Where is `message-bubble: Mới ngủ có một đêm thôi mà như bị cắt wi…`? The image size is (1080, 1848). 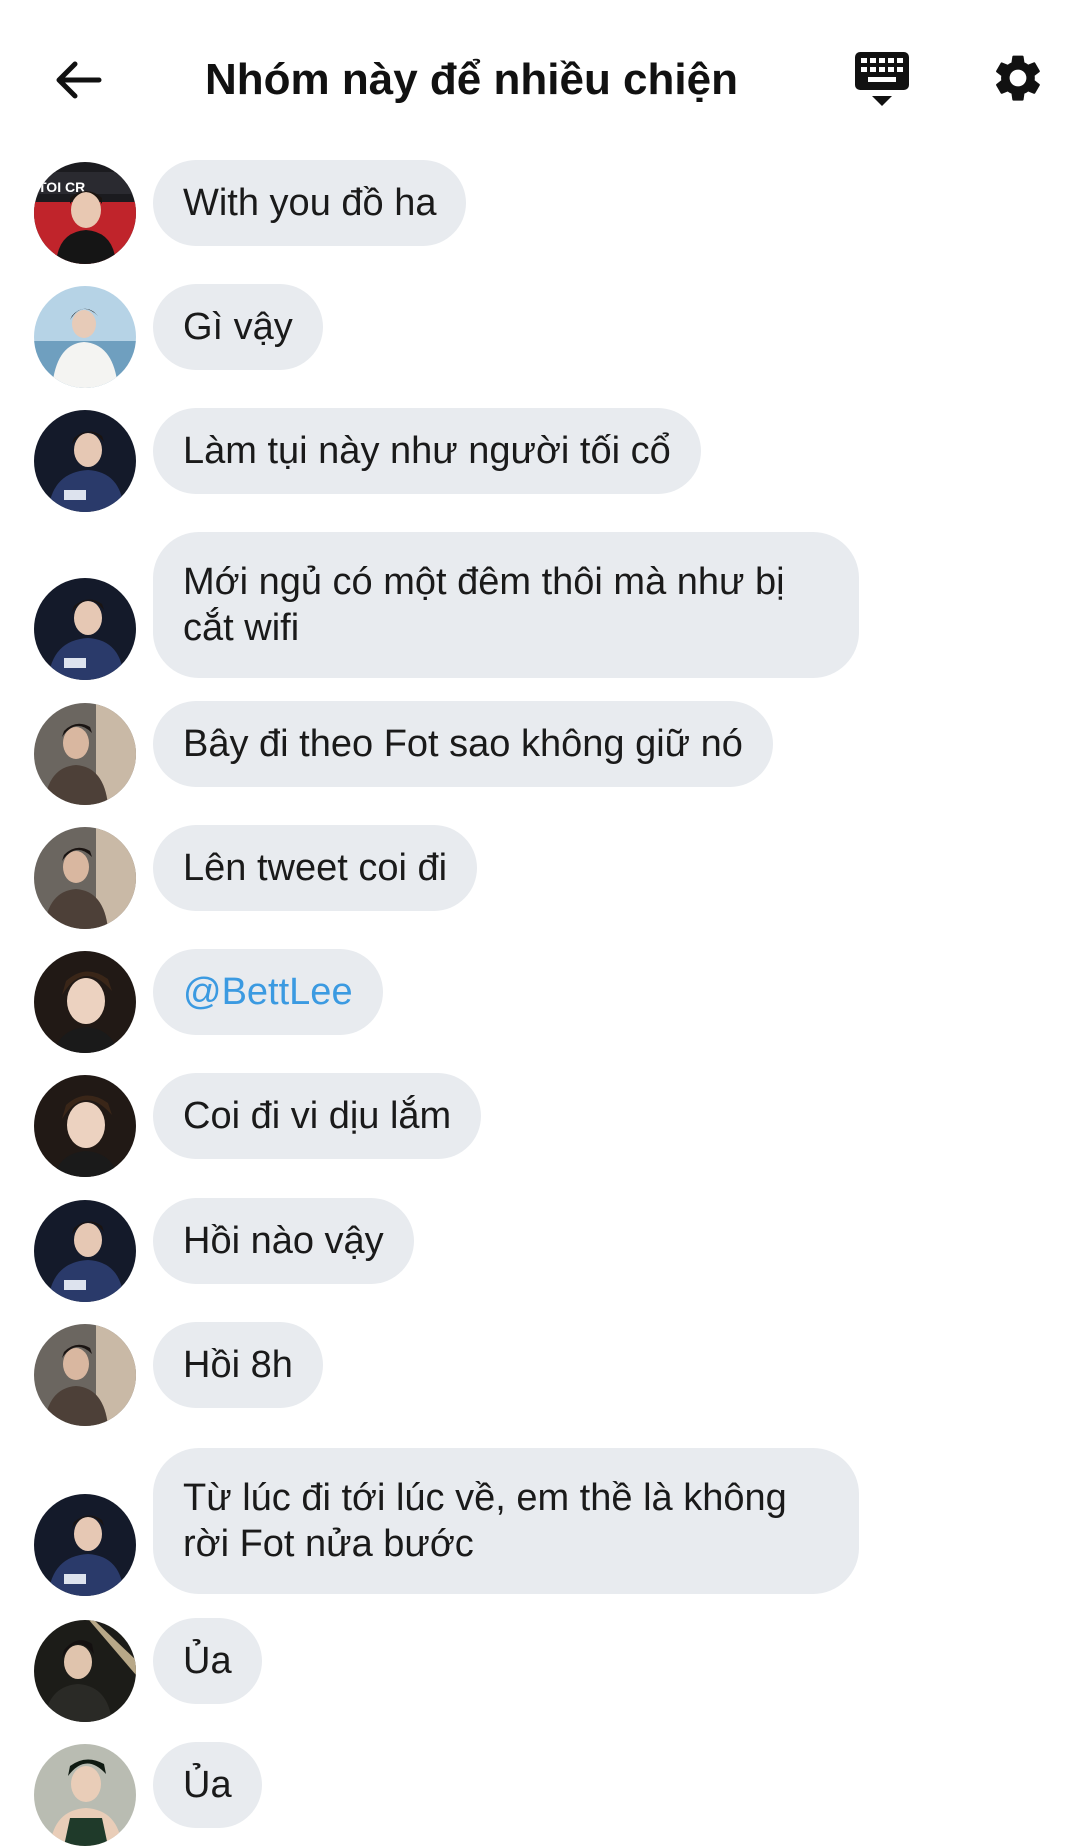 message-bubble: Mới ngủ có một đêm thôi mà như bị cắt wi… is located at coordinates (506, 605).